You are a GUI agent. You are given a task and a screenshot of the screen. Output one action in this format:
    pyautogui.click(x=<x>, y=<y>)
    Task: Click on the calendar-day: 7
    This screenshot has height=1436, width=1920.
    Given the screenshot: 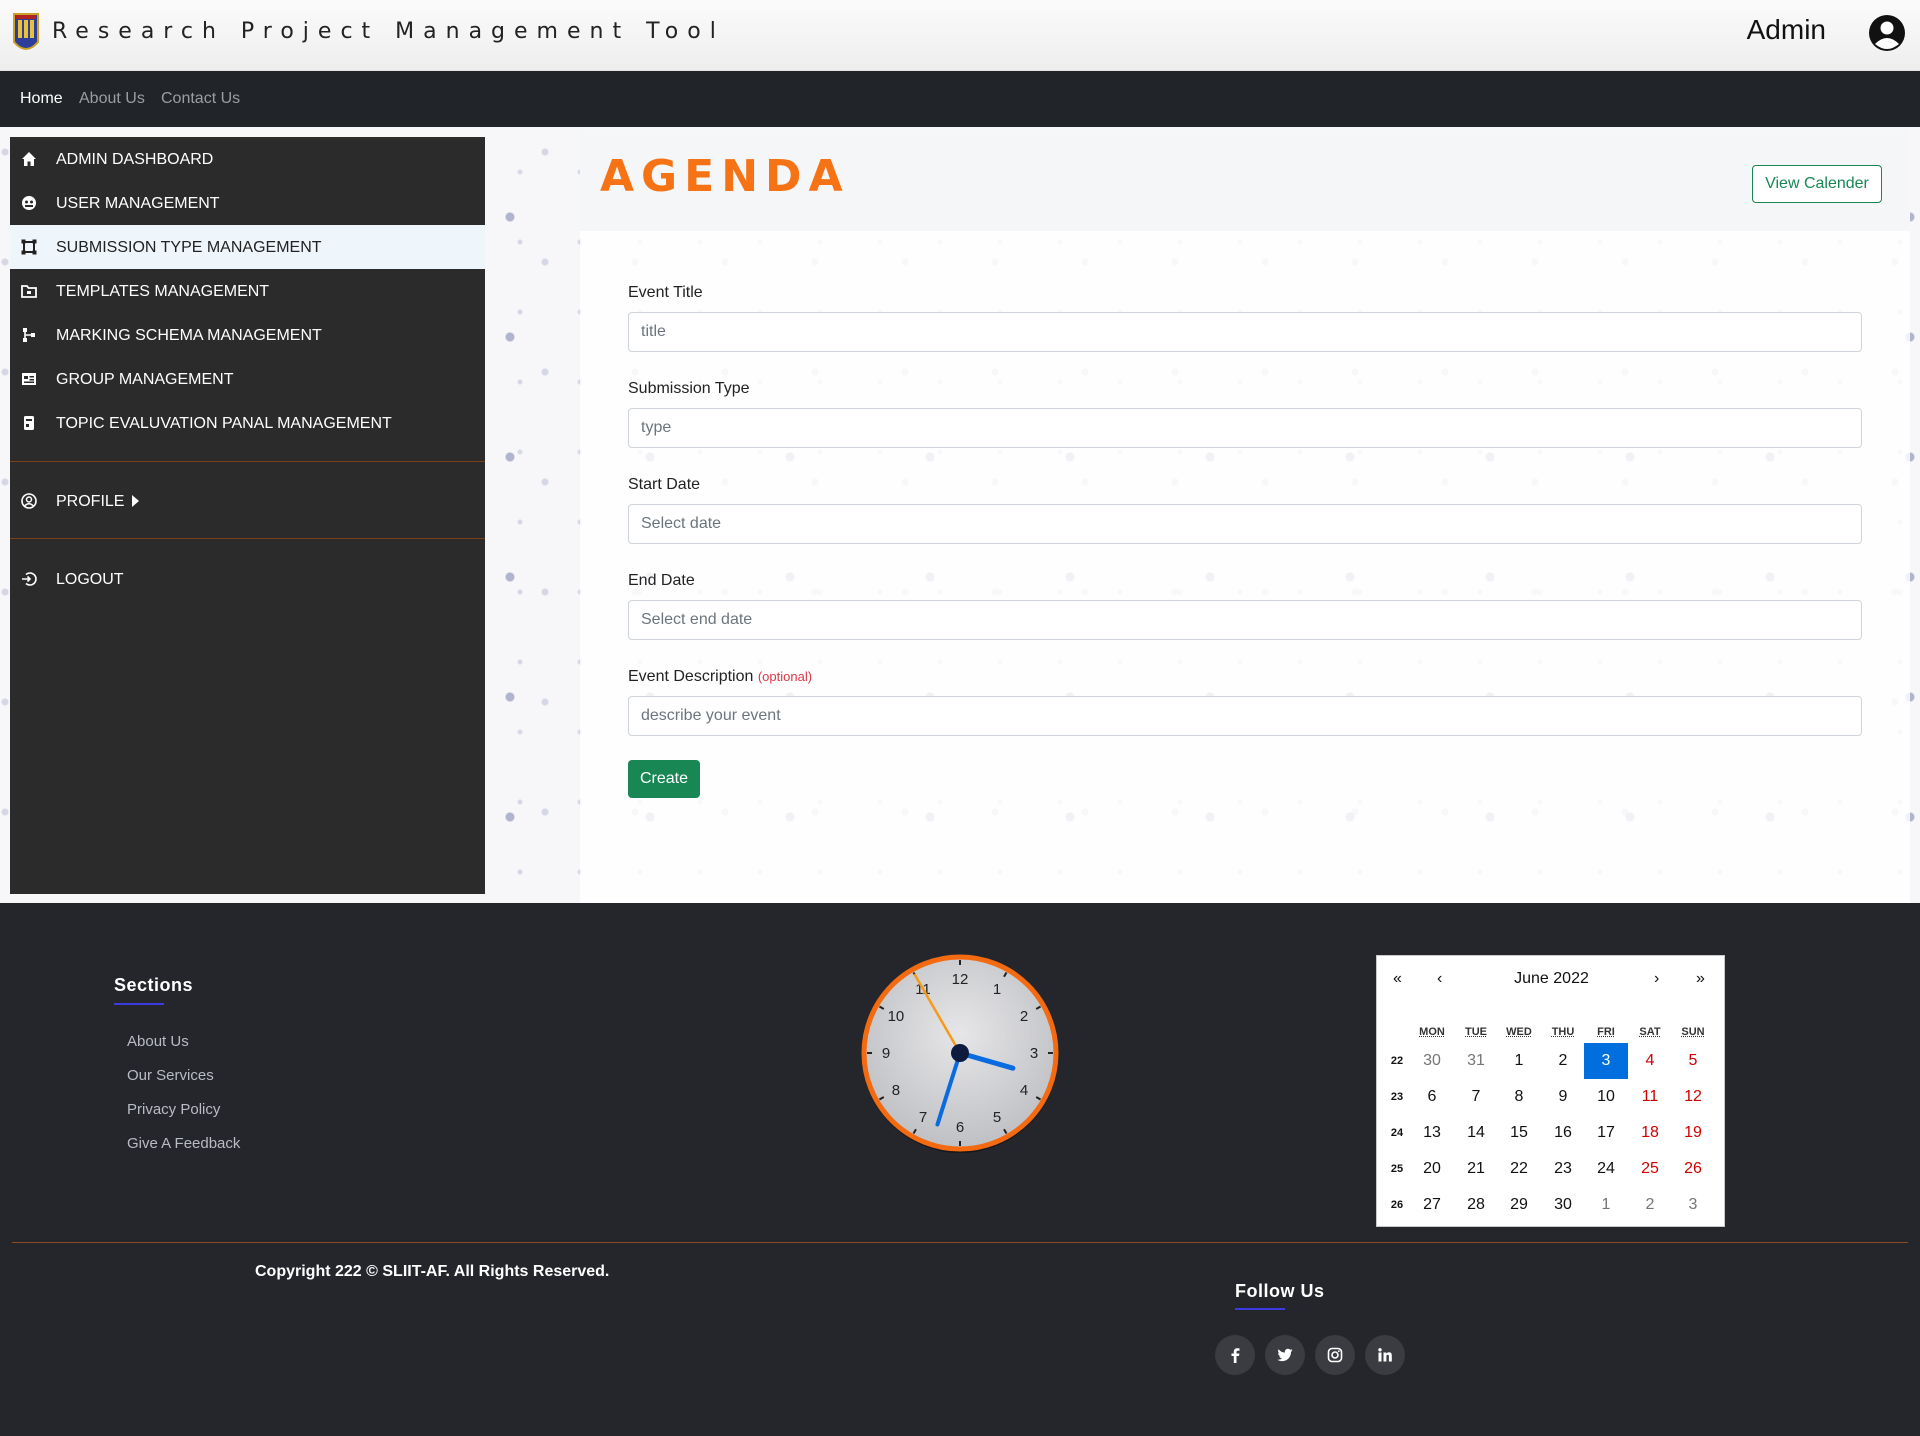 What is the action you would take?
    pyautogui.click(x=1476, y=1097)
    